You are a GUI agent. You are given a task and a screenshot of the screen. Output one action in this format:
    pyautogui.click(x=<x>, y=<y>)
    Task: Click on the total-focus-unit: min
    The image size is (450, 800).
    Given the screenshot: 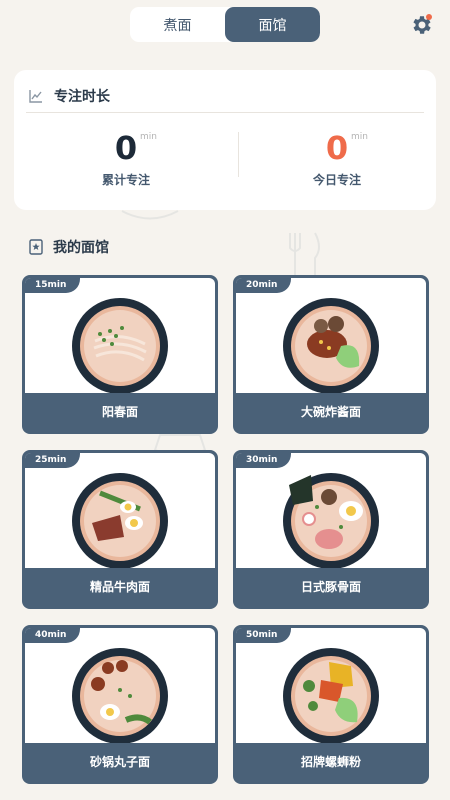 What is the action you would take?
    pyautogui.click(x=148, y=137)
    